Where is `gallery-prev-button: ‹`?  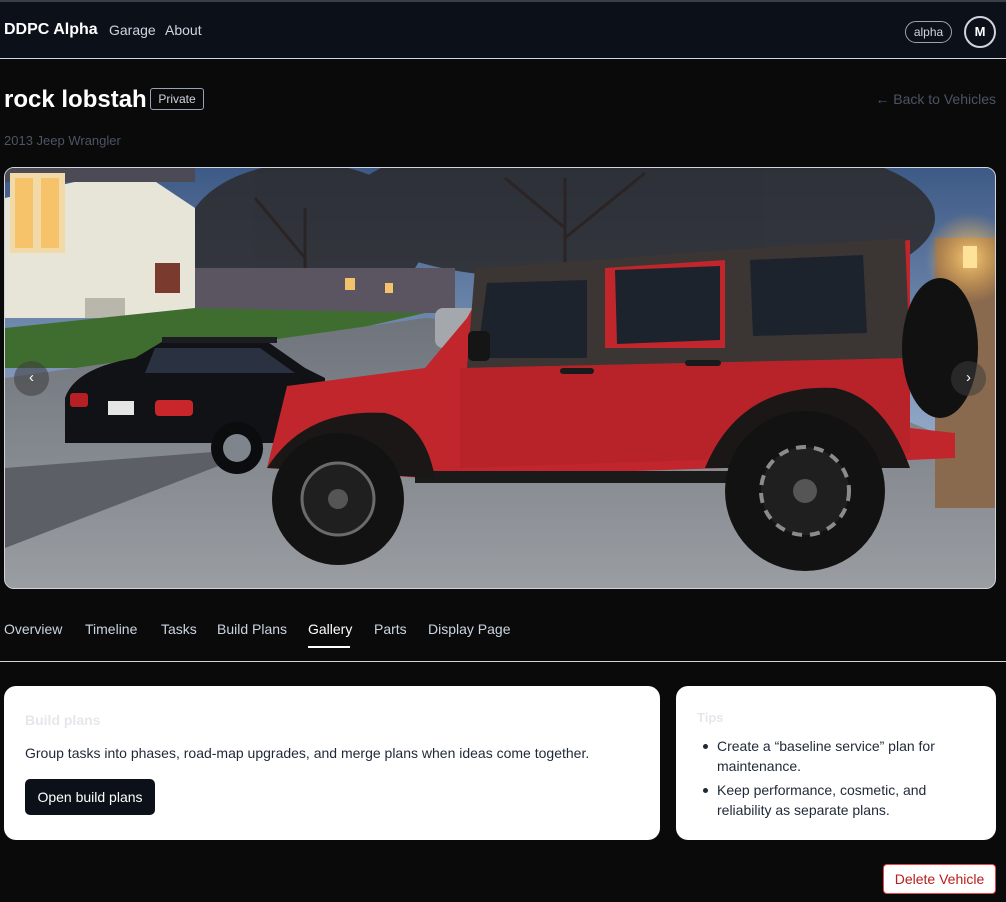
gallery-prev-button: ‹ is located at coordinates (31, 378).